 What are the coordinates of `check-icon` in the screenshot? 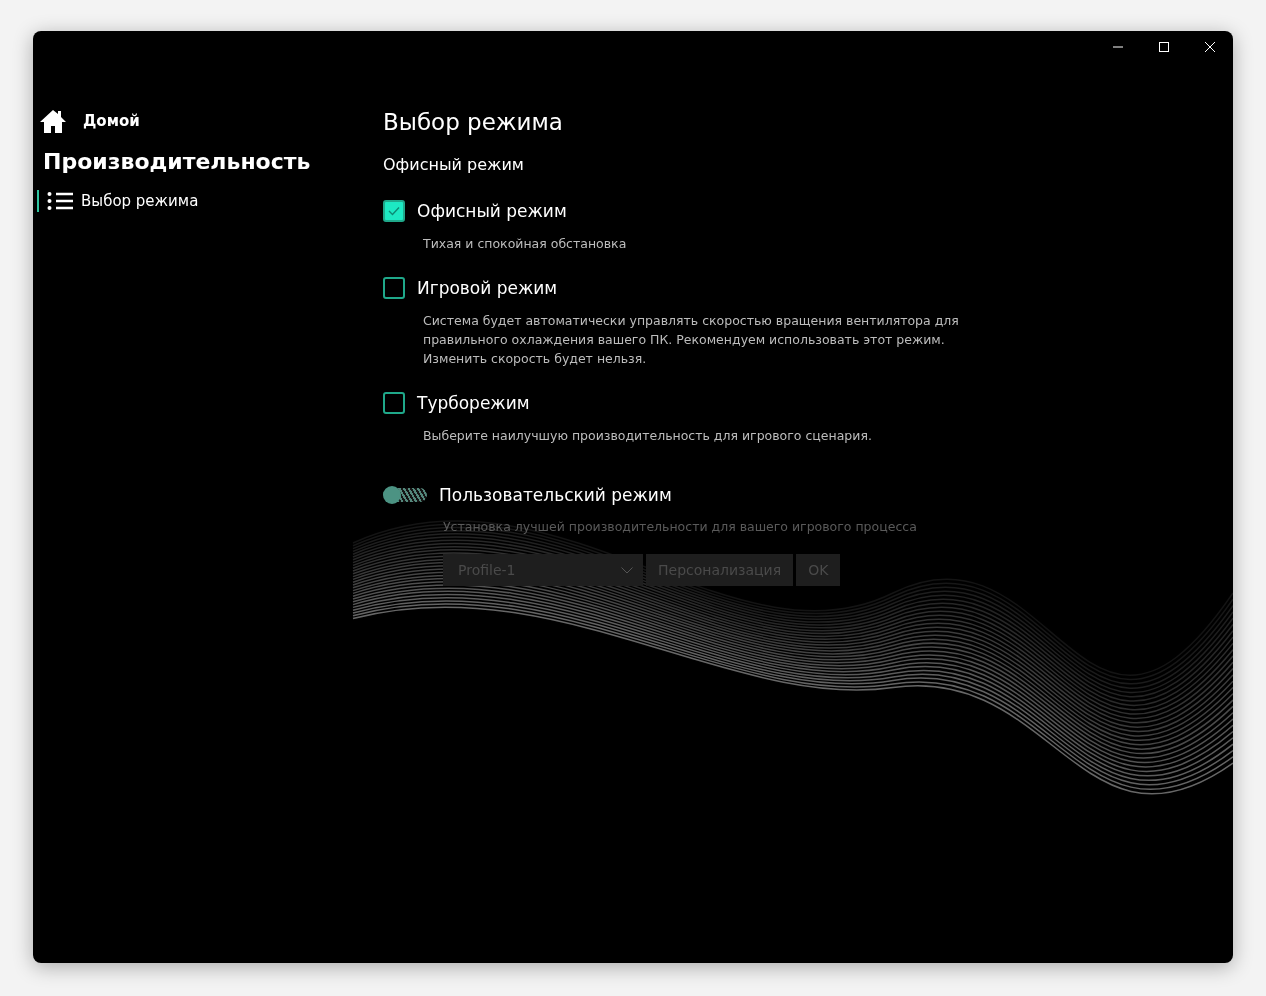 It's located at (394, 211).